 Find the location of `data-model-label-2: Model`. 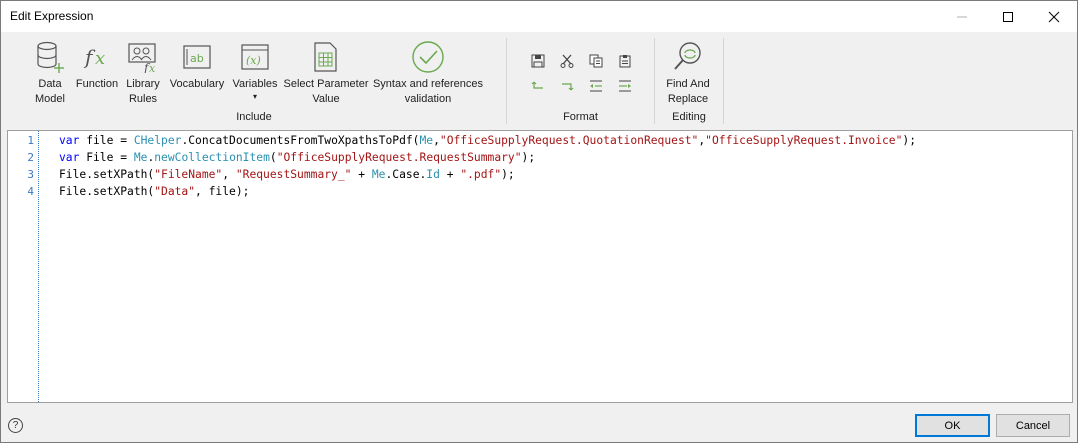

data-model-label-2: Model is located at coordinates (50, 99).